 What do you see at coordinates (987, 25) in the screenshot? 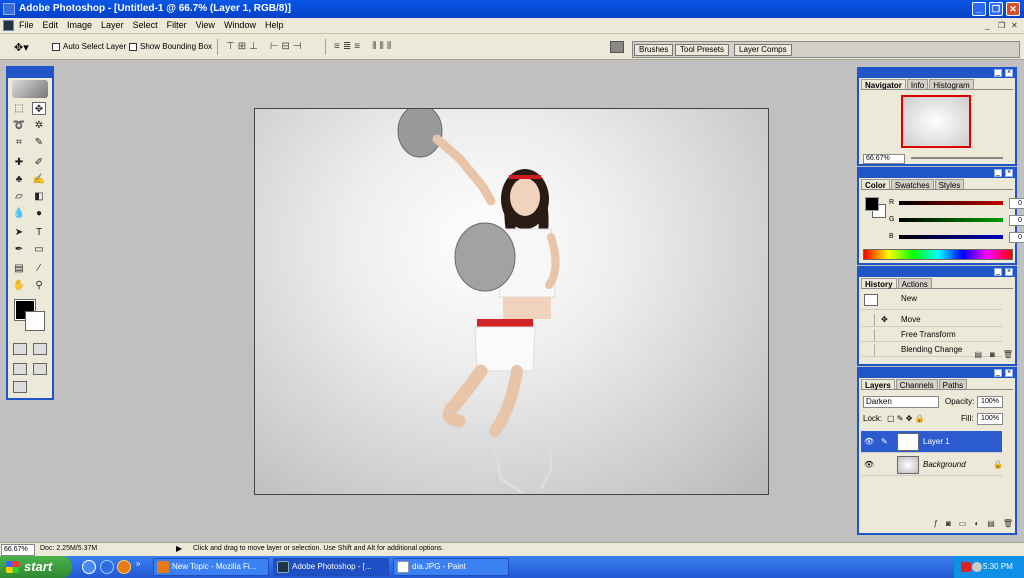
I see `doc-minimize-button: _` at bounding box center [987, 25].